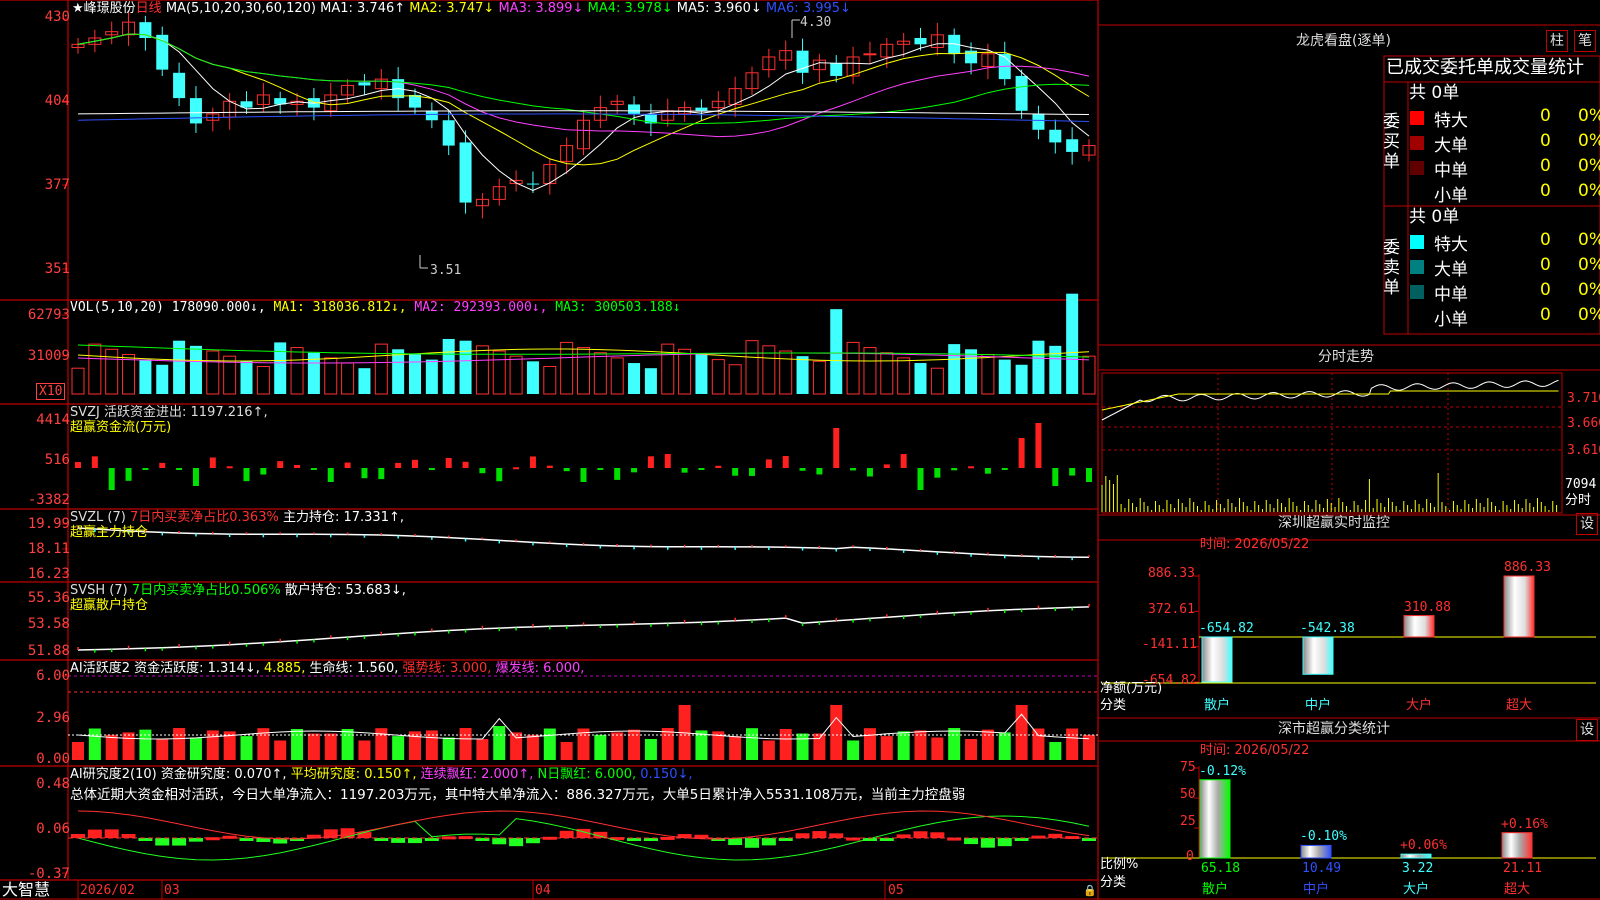 The width and height of the screenshot is (1600, 900). I want to click on sz-tick: -141.11, so click(1169, 644).